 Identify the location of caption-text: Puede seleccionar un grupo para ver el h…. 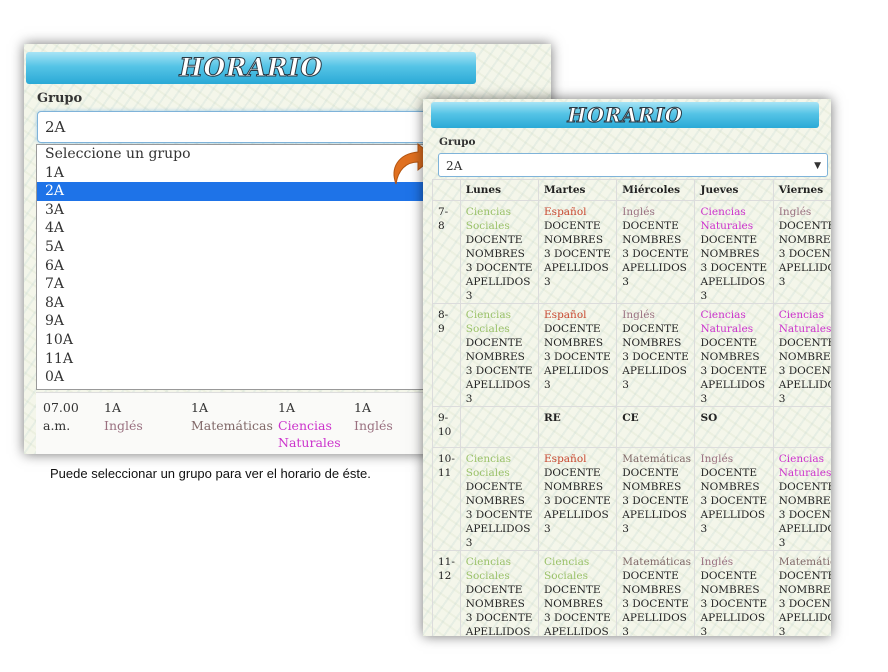
(210, 473).